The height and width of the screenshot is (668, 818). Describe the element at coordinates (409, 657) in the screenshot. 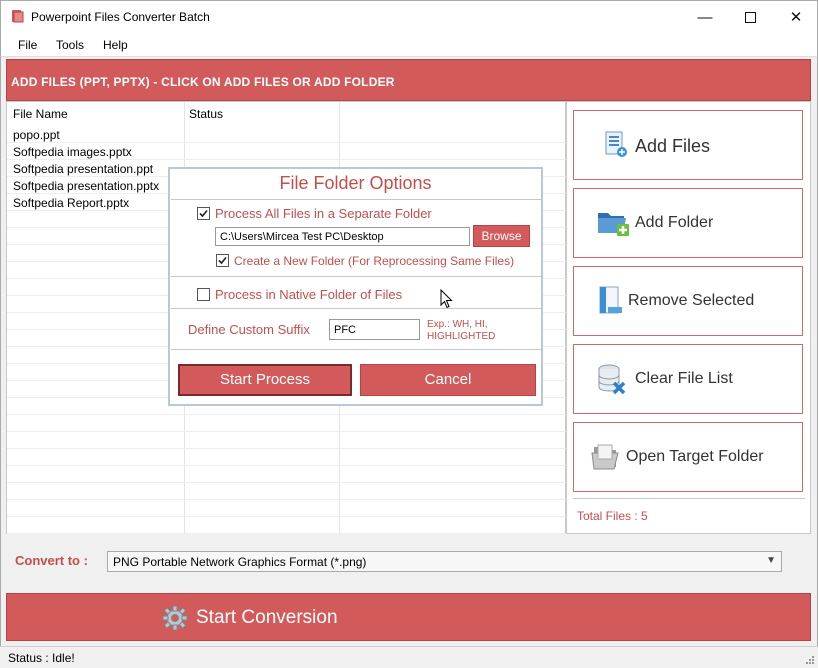

I see `status-bar: Status : Idle!` at that location.